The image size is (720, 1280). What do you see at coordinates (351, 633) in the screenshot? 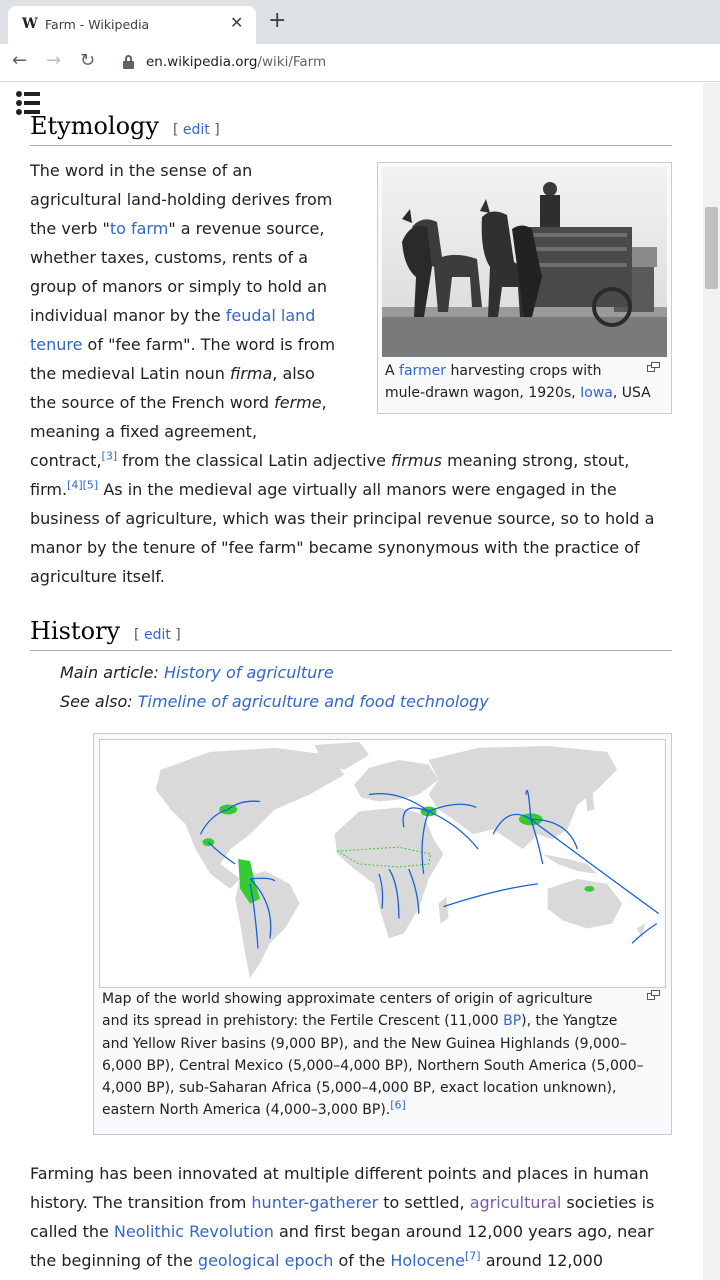
I see `history-heading: History [ edit ]` at bounding box center [351, 633].